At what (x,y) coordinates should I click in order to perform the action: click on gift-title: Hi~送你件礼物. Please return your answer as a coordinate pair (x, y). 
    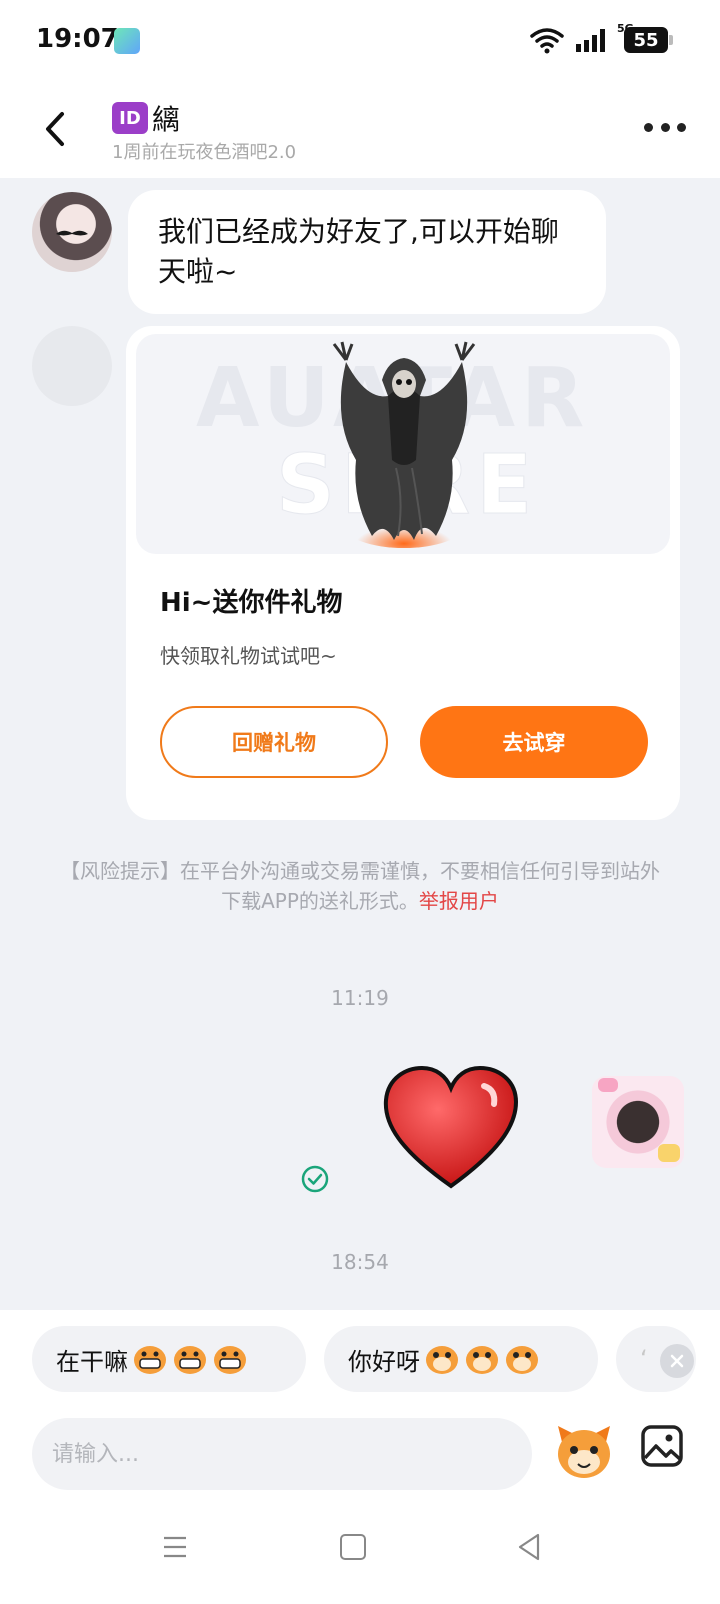
    Looking at the image, I should click on (251, 603).